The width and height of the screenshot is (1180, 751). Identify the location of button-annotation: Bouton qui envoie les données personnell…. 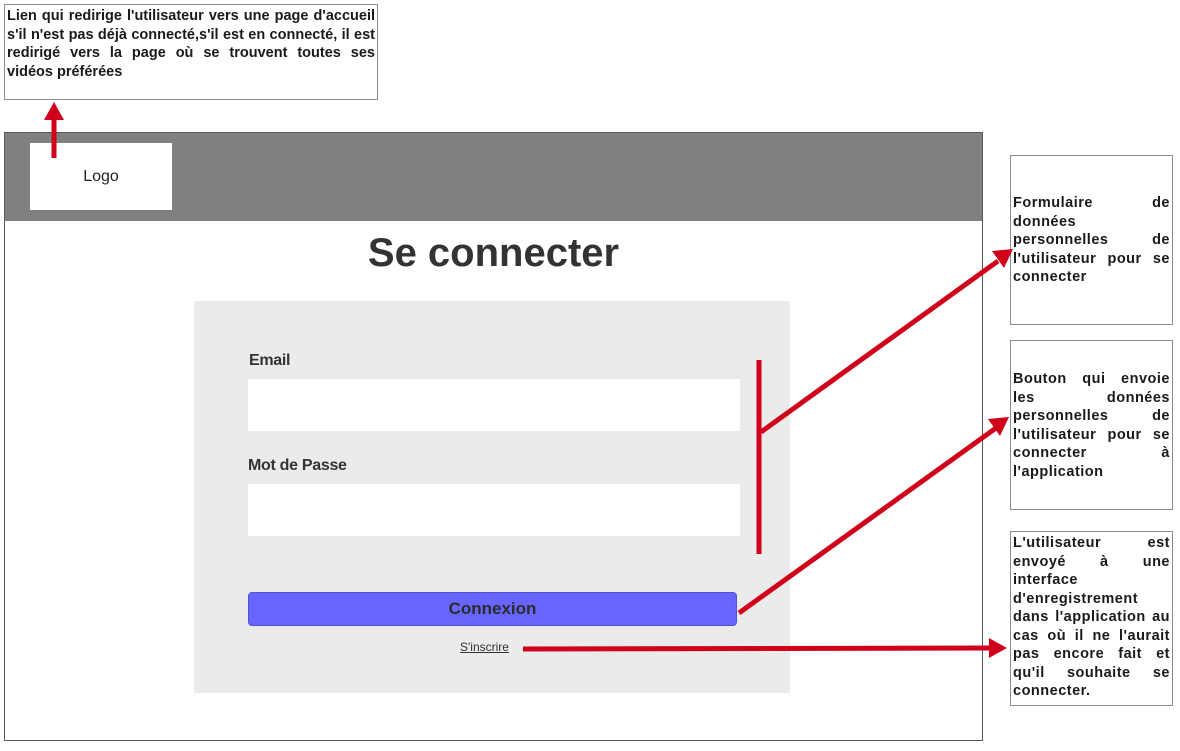
(1091, 425).